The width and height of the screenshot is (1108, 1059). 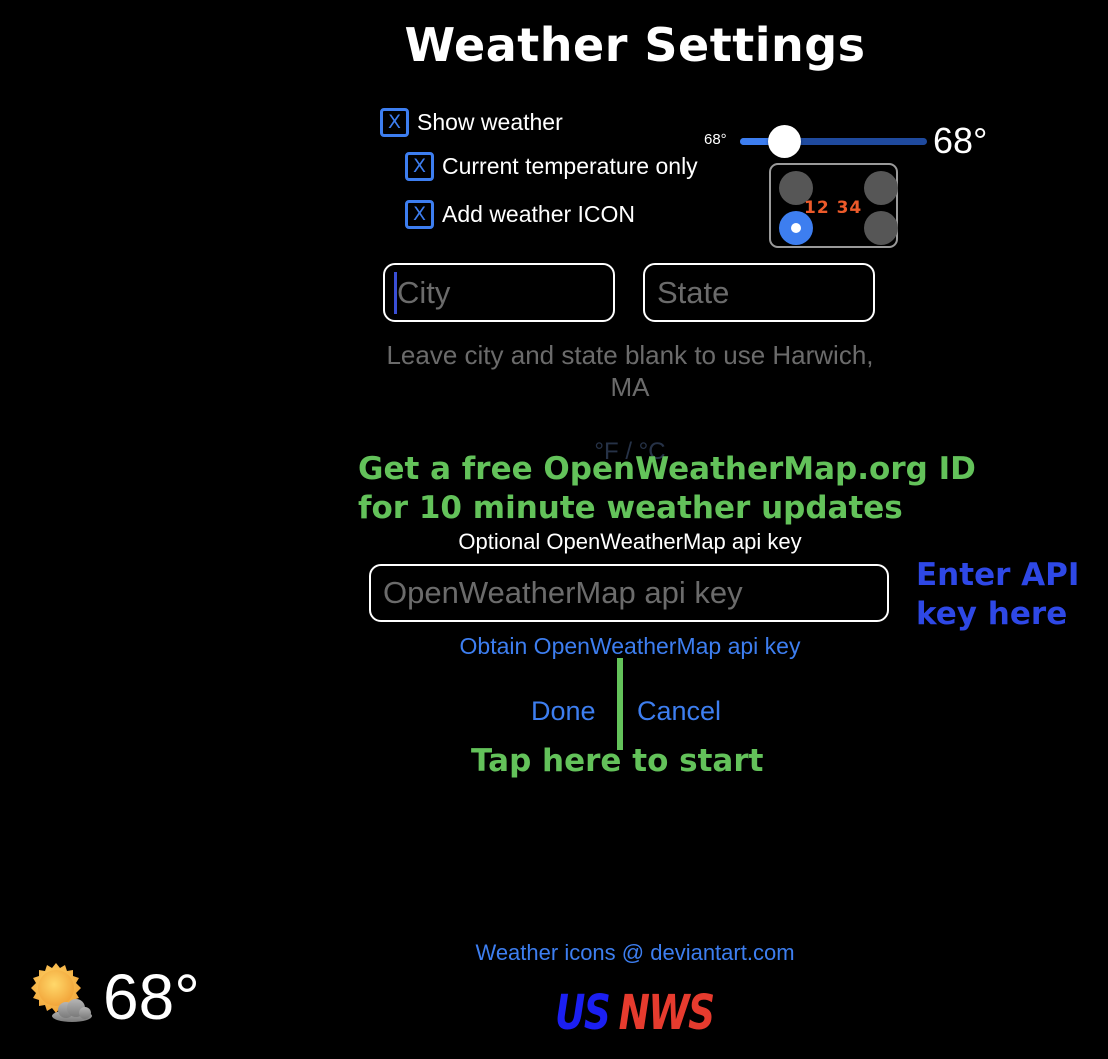 I want to click on us-nws-logo: US NWS, so click(x=635, y=1013).